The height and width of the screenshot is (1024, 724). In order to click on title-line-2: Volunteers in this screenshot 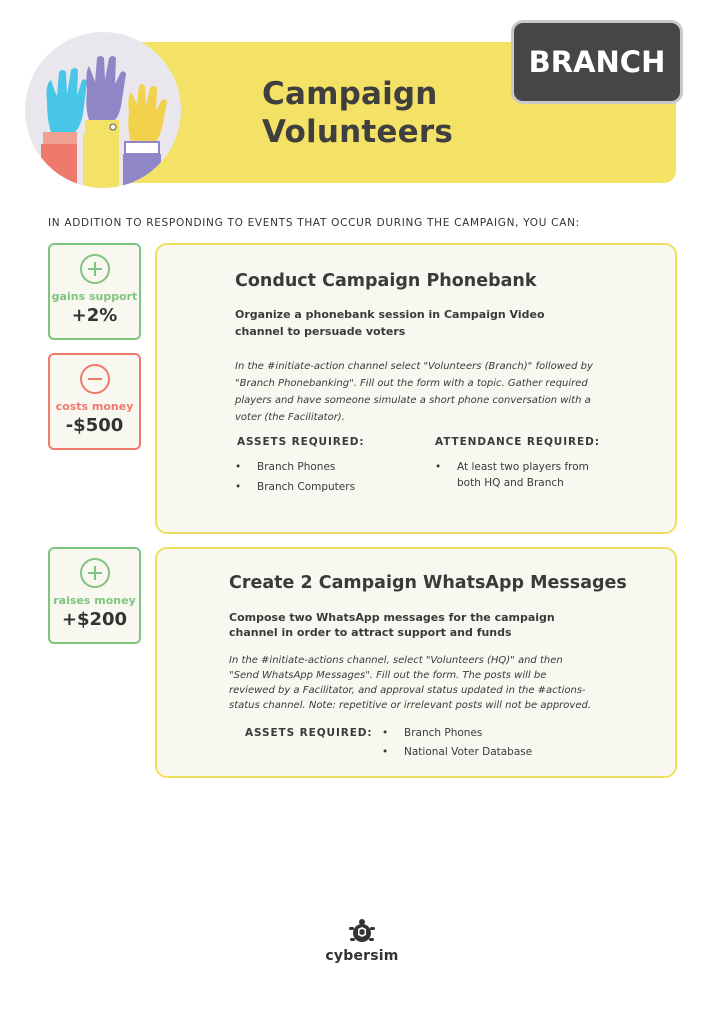, I will do `click(357, 132)`.